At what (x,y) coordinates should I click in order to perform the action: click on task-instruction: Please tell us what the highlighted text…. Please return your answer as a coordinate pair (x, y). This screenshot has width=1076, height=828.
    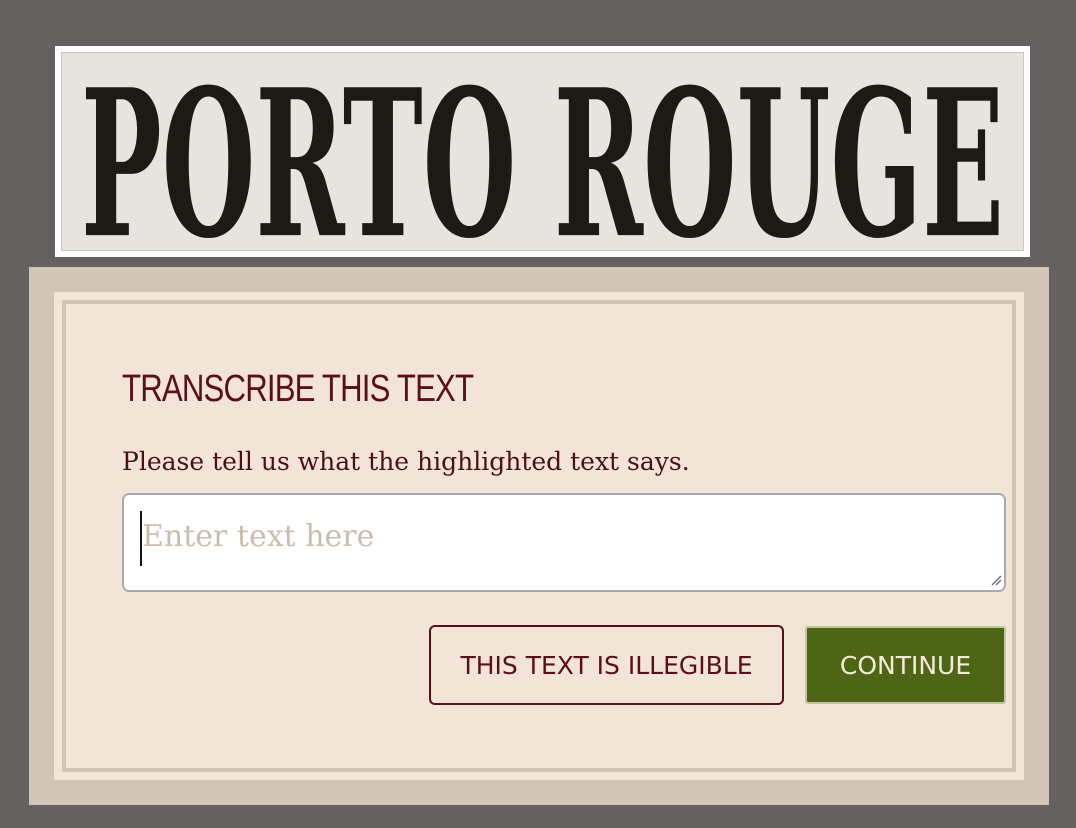
    Looking at the image, I should click on (406, 461).